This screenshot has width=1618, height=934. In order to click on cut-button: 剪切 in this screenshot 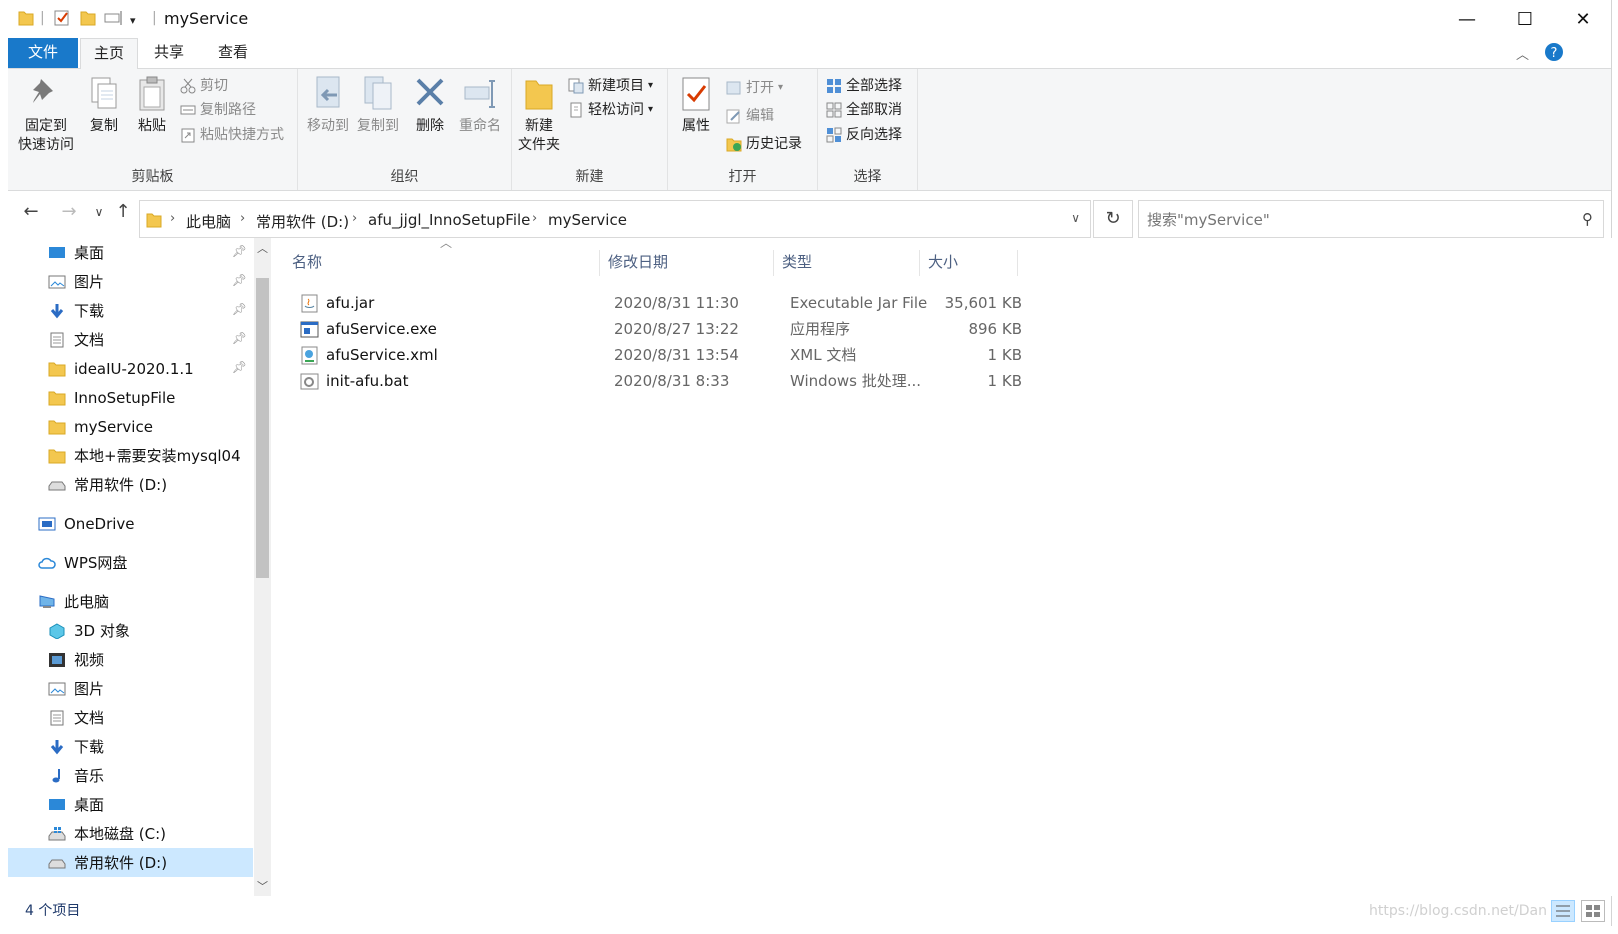, I will do `click(204, 86)`.